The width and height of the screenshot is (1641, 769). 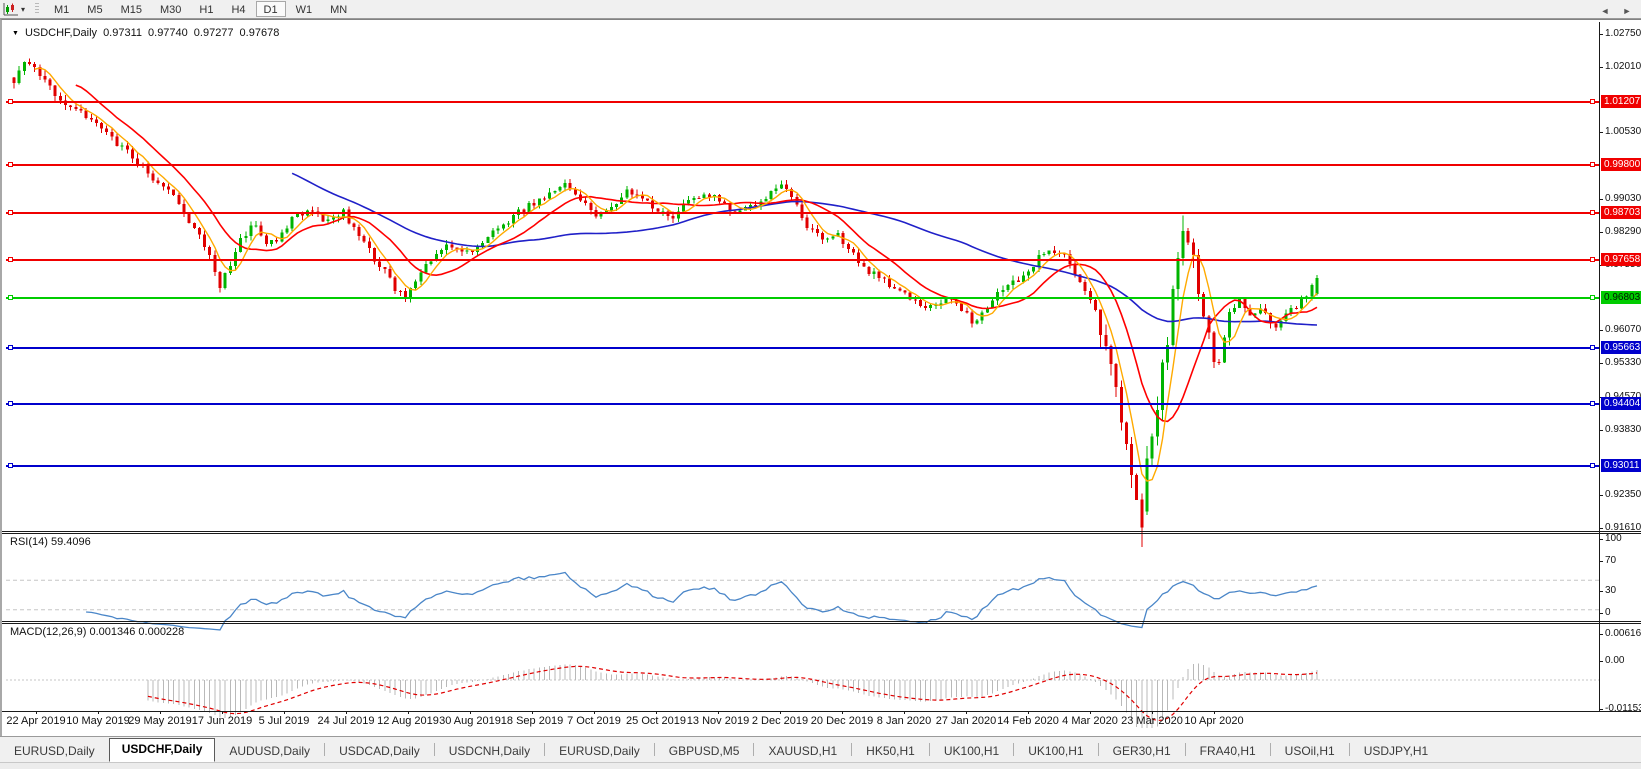 What do you see at coordinates (802, 213) in the screenshot?
I see `hline-0.98703` at bounding box center [802, 213].